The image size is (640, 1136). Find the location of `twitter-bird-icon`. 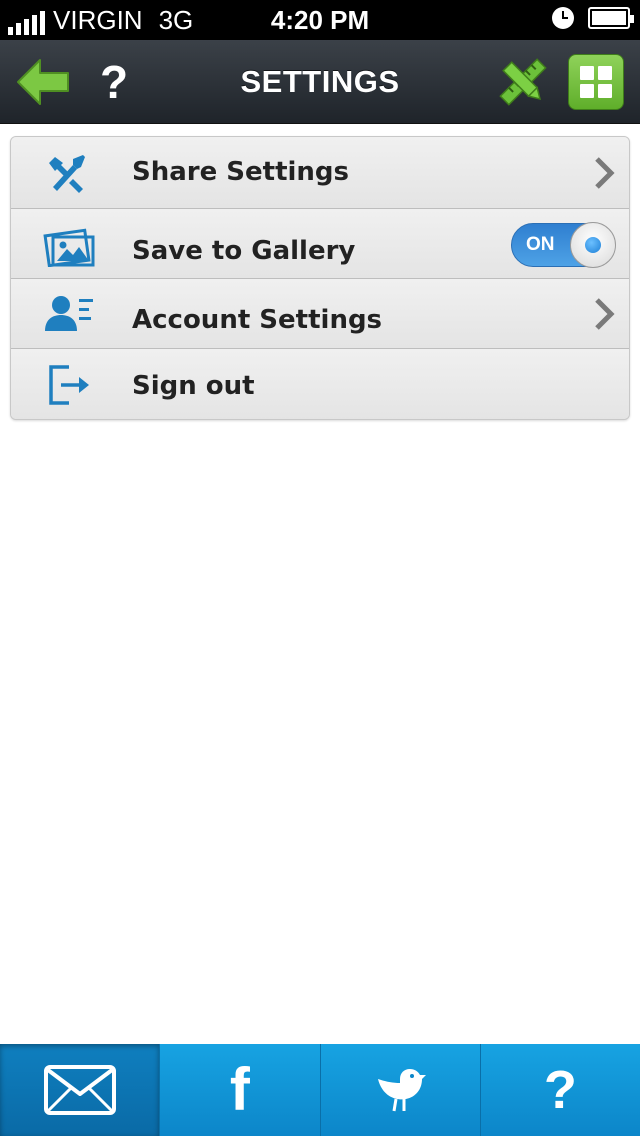

twitter-bird-icon is located at coordinates (402, 1090).